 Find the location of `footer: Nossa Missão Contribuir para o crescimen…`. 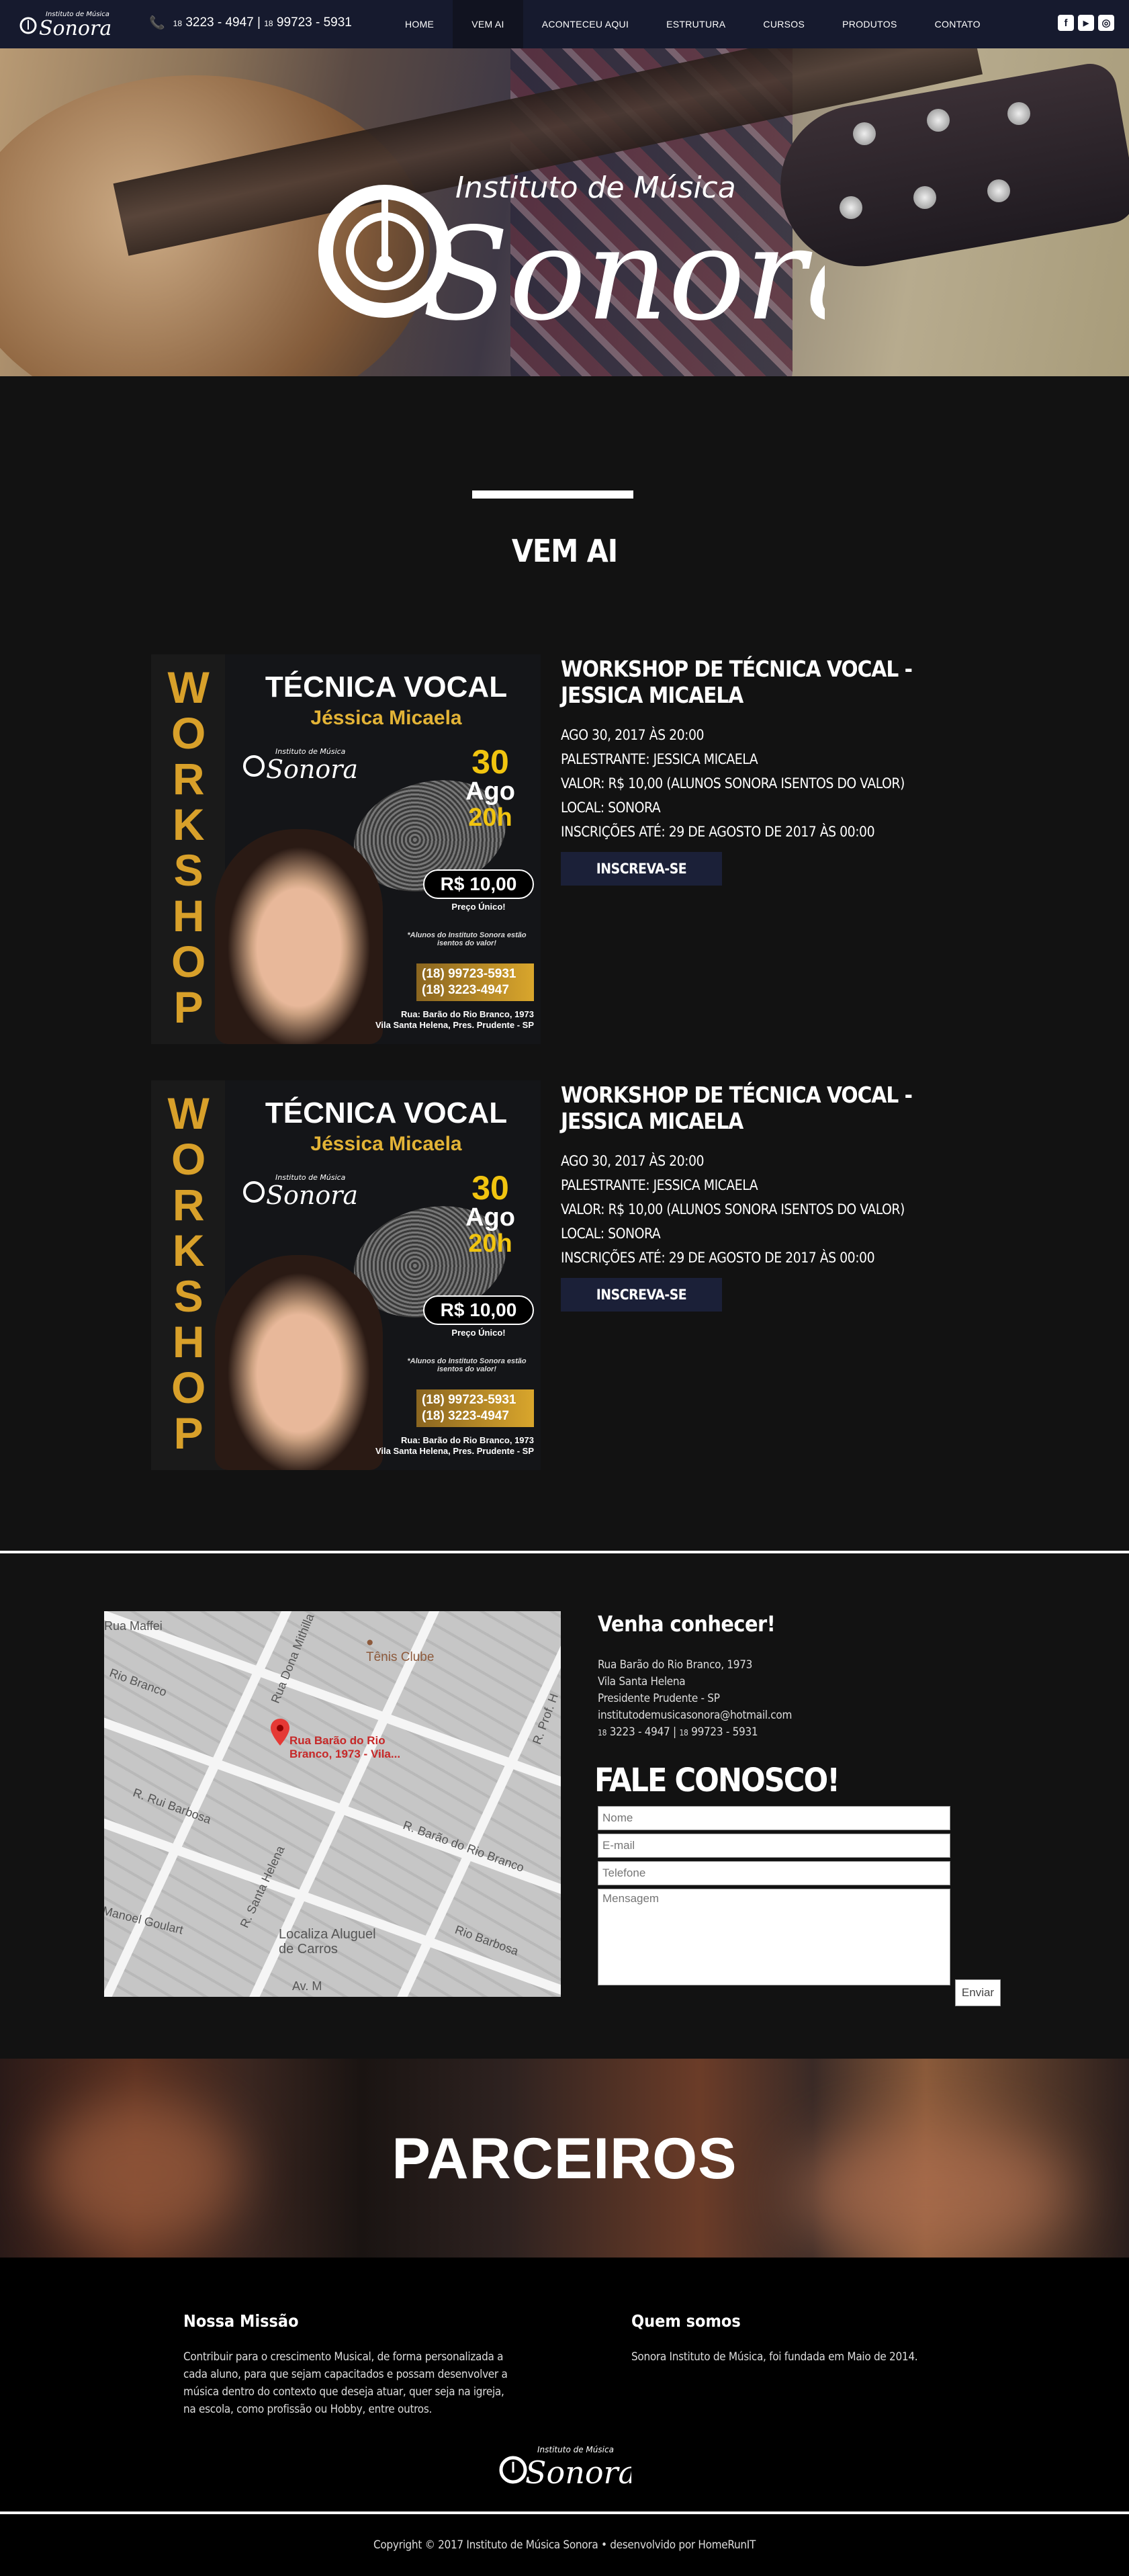

footer: Nossa Missão Contribuir para o crescimen… is located at coordinates (564, 2417).